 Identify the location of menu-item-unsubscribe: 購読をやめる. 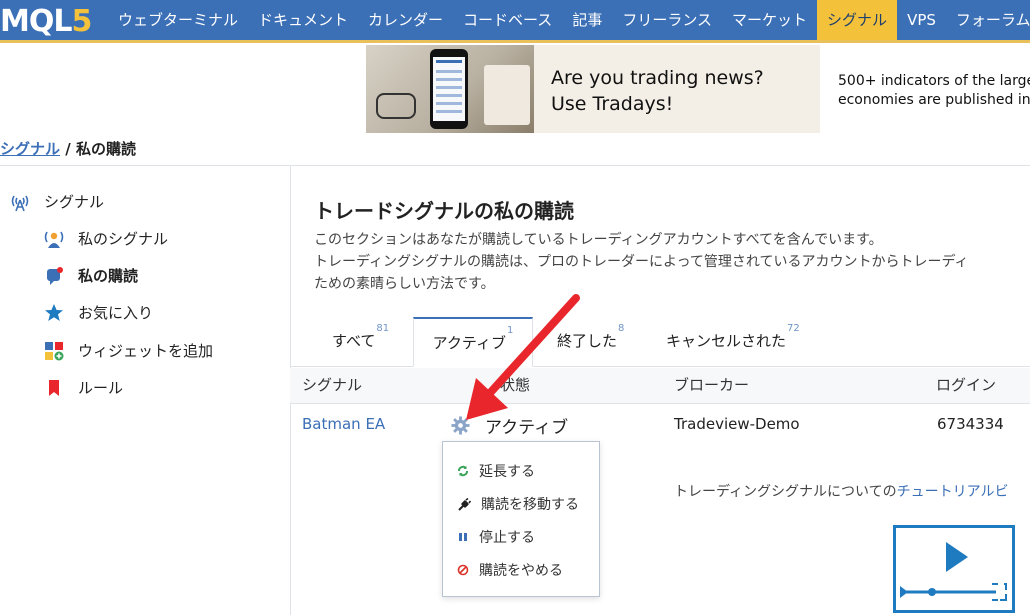
(510, 570).